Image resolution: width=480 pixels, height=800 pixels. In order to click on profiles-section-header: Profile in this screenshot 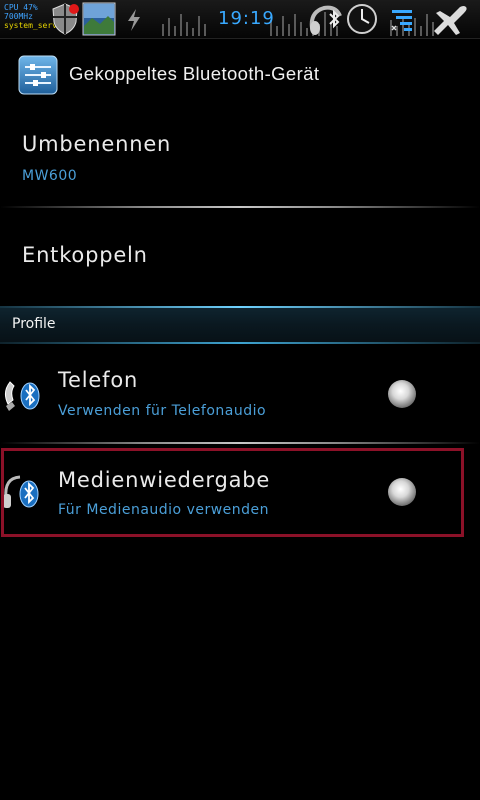, I will do `click(240, 325)`.